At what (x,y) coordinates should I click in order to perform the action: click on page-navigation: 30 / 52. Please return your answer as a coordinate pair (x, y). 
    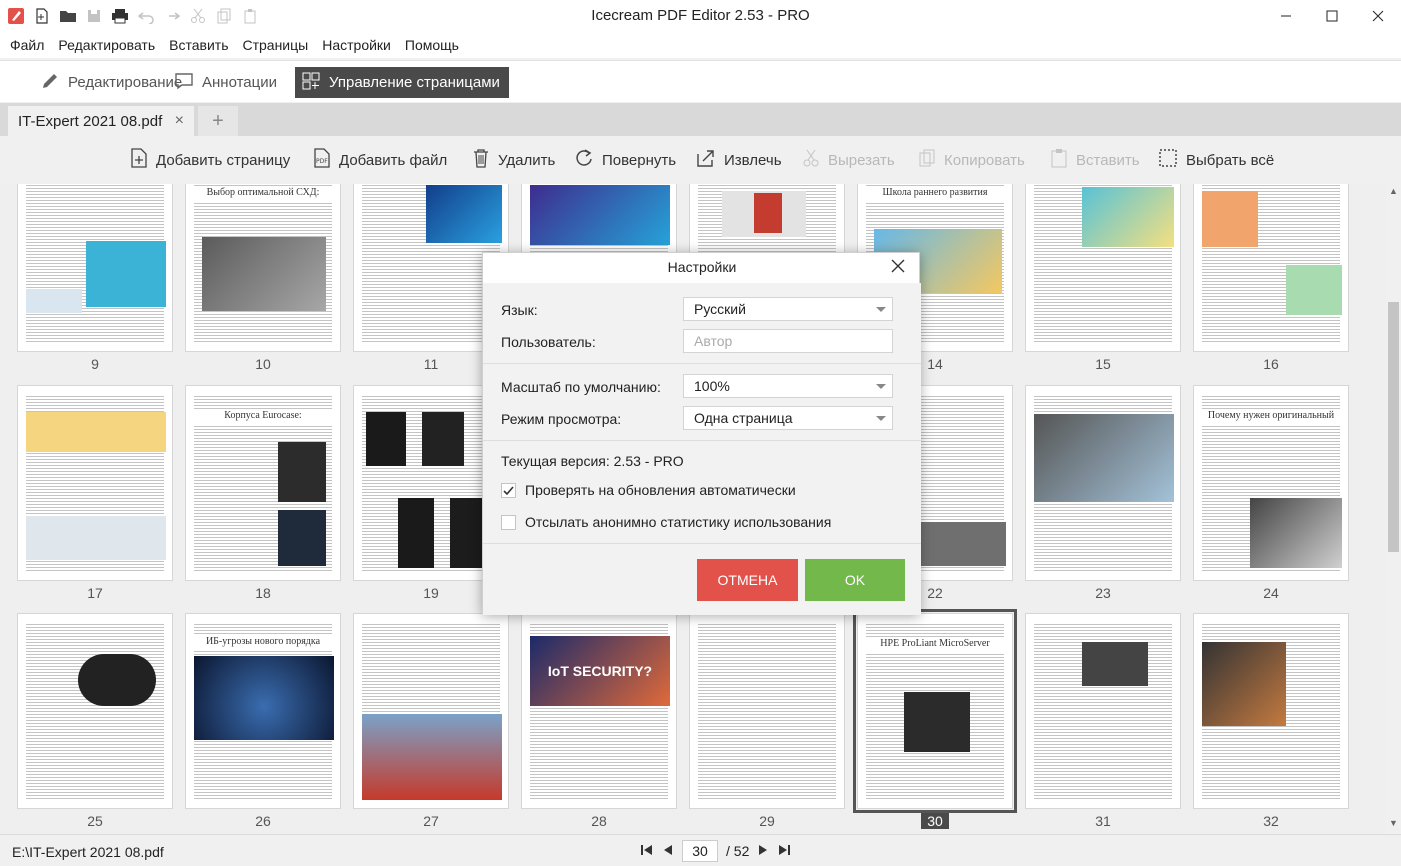
    Looking at the image, I should click on (715, 851).